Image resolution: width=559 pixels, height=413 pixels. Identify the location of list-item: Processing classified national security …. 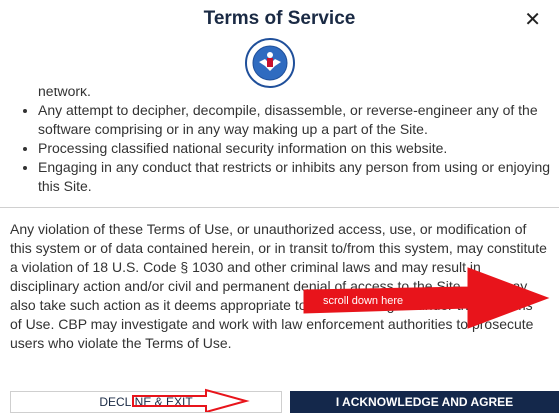
(298, 148).